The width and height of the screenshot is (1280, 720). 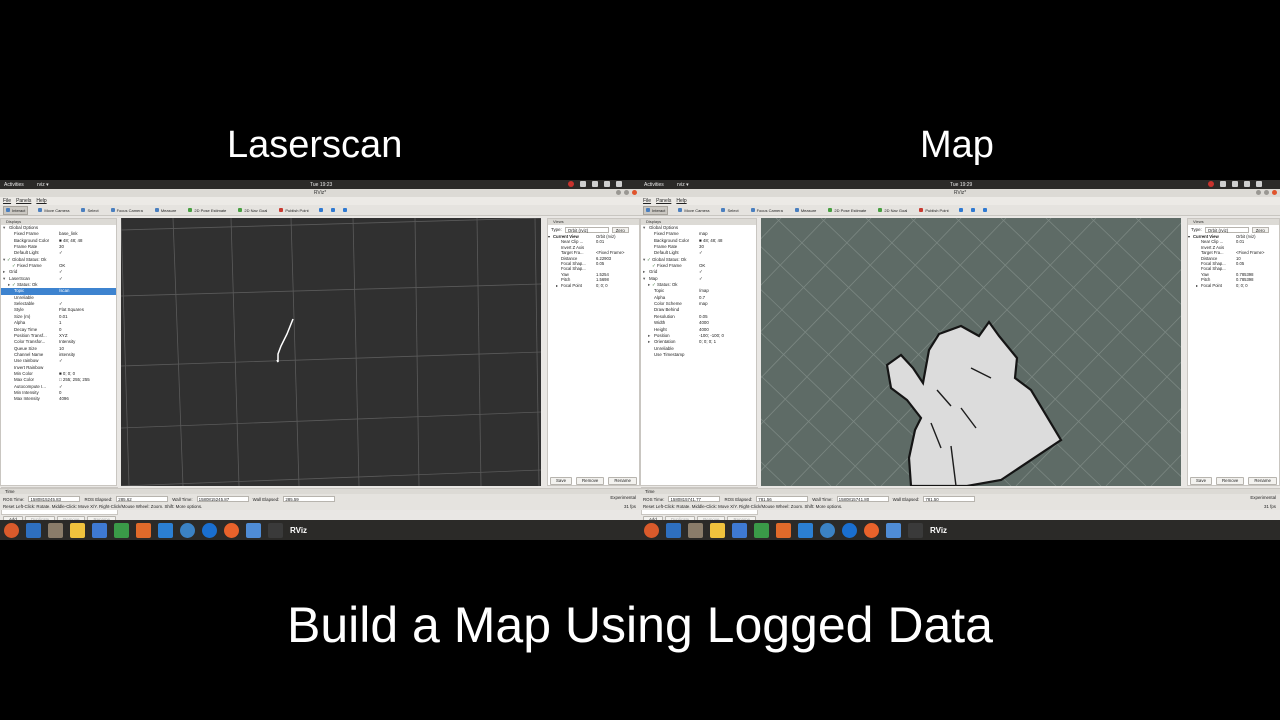 I want to click on presentation-icon, so click(x=143, y=530).